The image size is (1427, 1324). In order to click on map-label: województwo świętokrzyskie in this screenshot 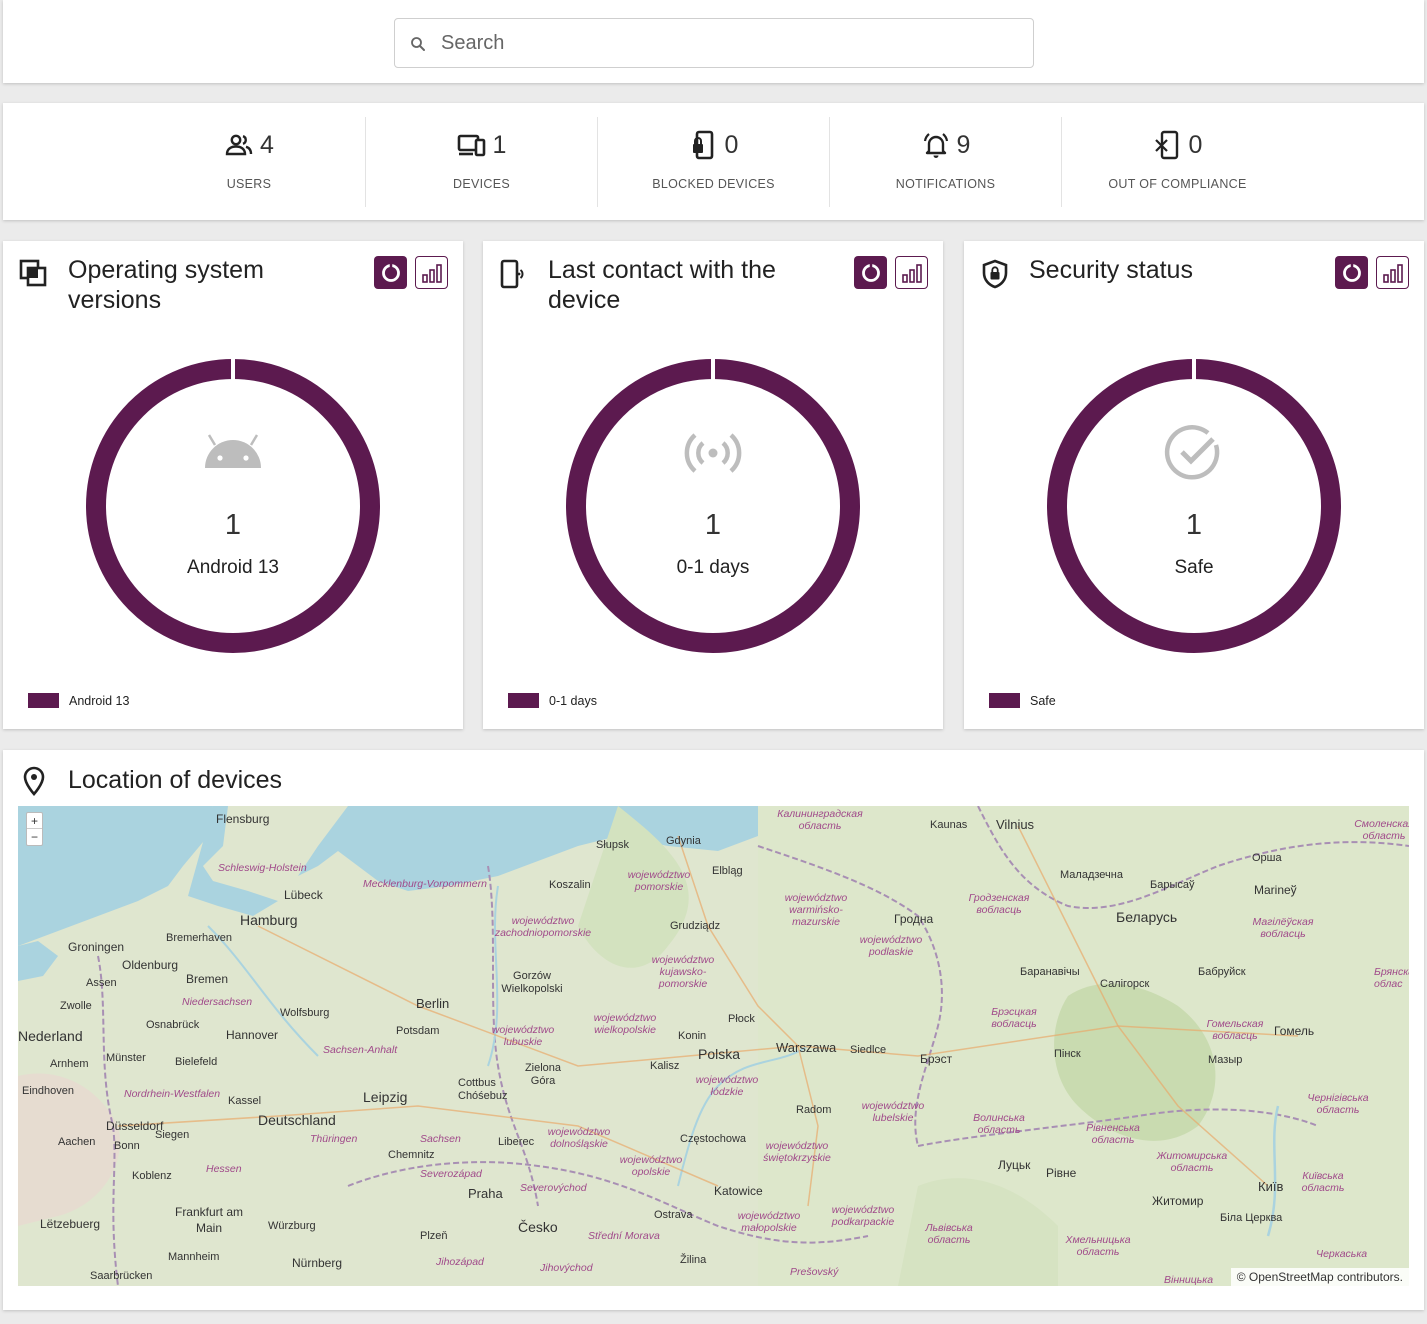, I will do `click(797, 1152)`.